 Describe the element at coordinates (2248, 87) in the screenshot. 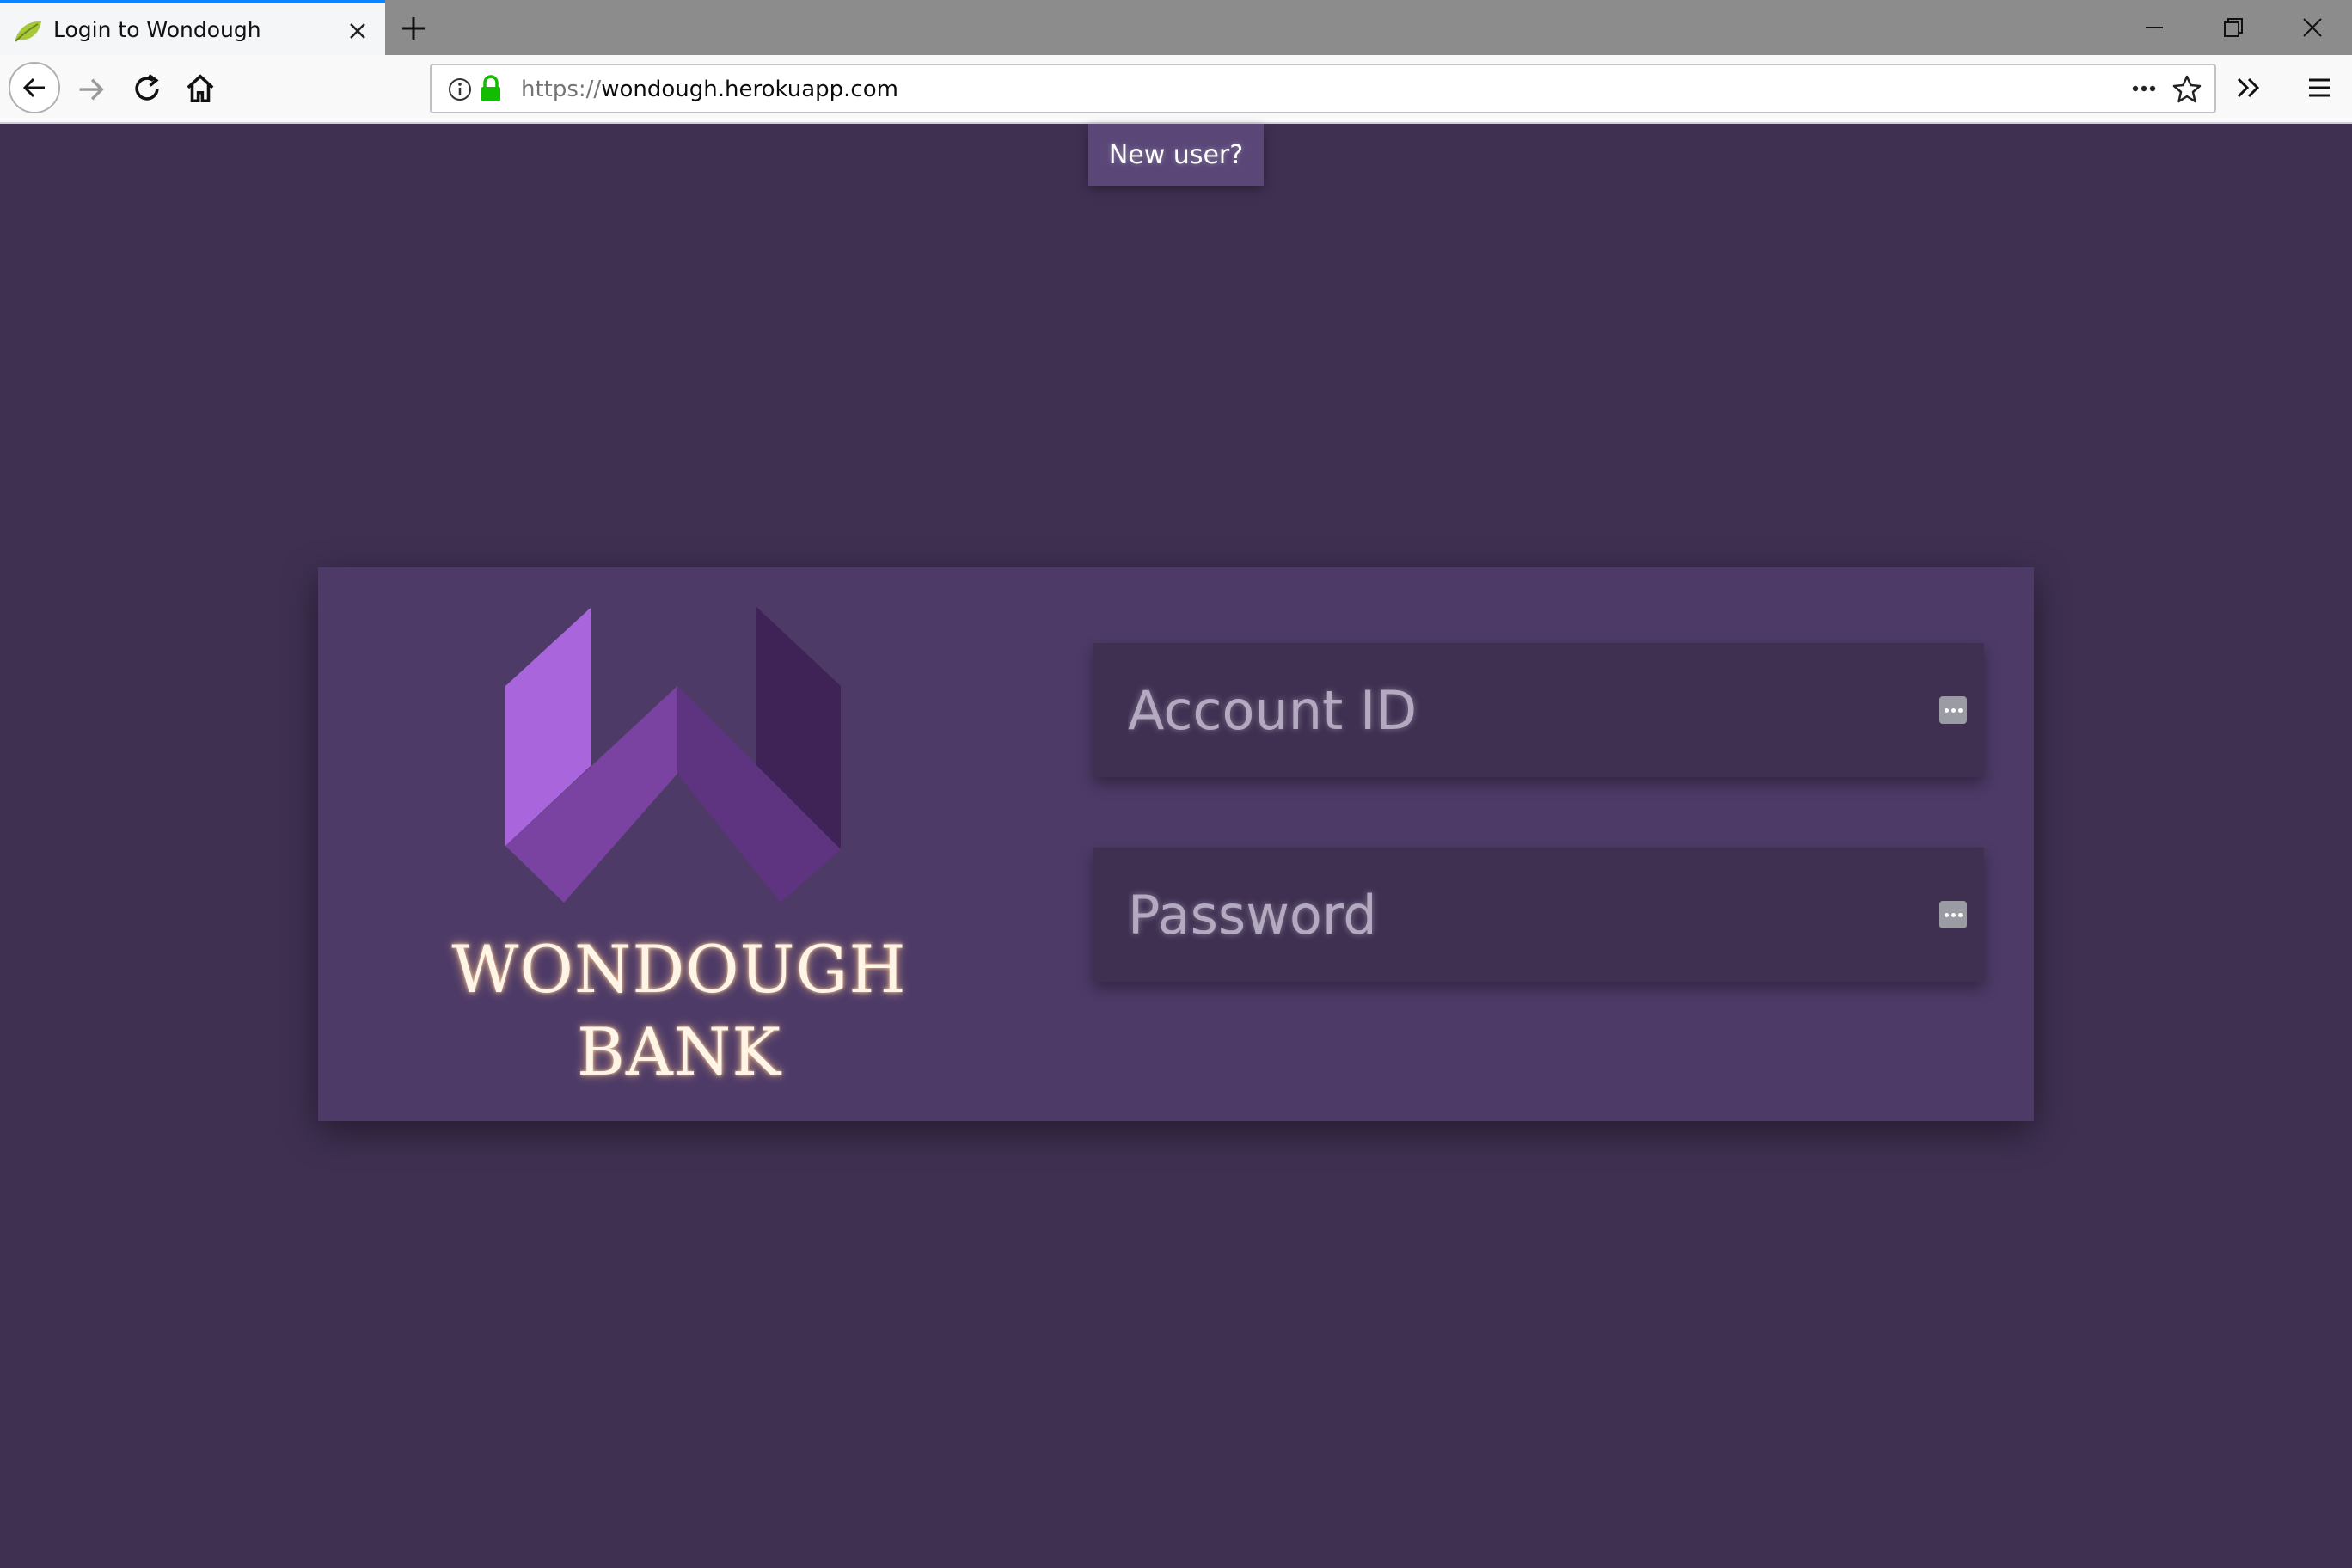

I see `double-chevron-icon` at that location.